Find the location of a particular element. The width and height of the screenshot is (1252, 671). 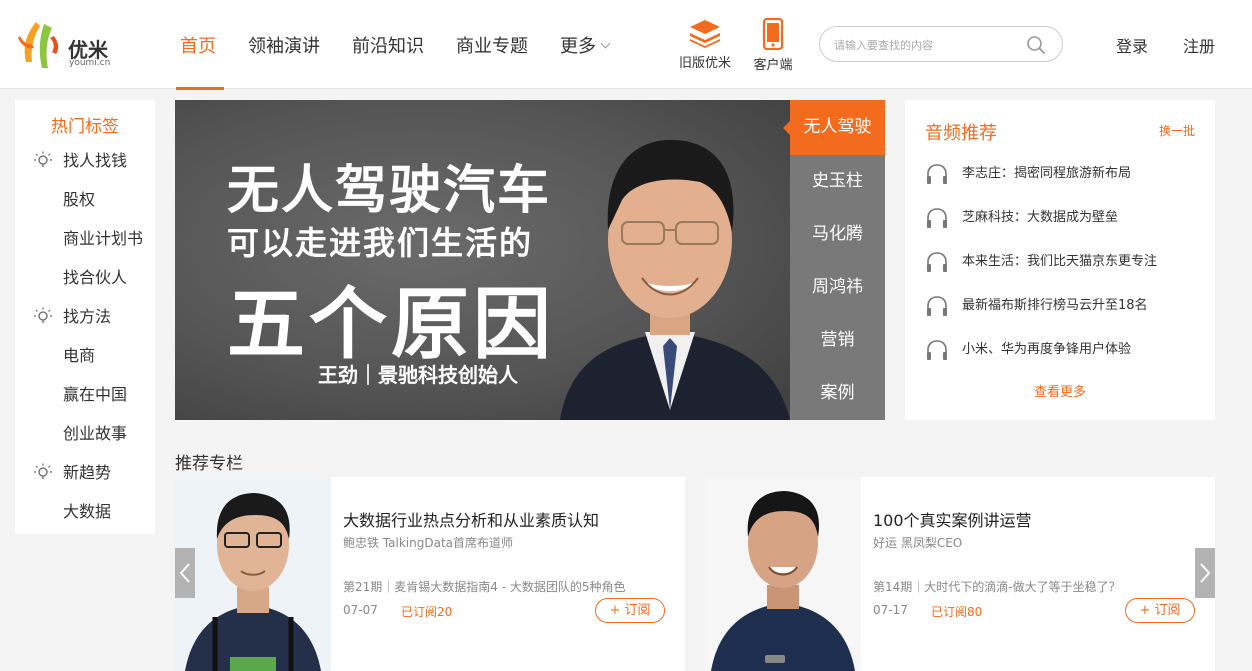

search-icon is located at coordinates (1036, 45).